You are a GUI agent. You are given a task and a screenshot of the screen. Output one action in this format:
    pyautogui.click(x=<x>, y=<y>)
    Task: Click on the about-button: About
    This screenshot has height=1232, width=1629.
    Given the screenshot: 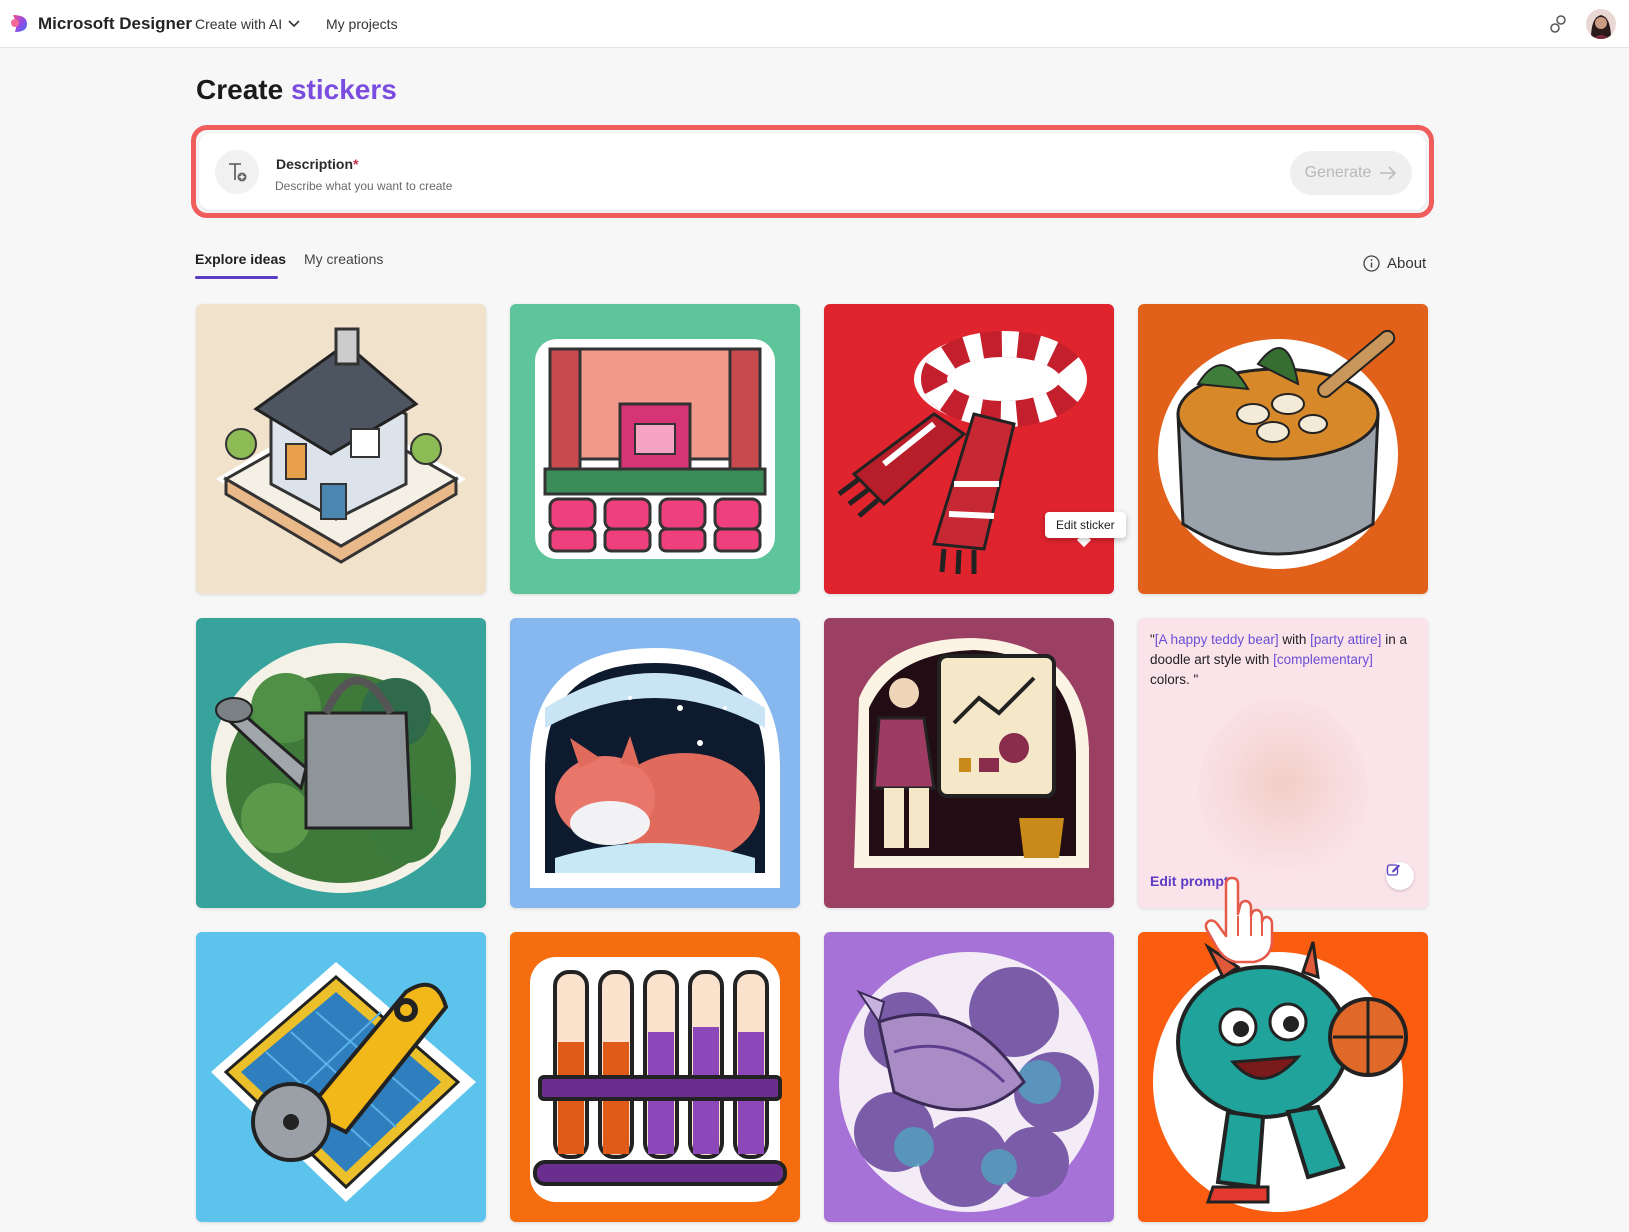 What is the action you would take?
    pyautogui.click(x=1394, y=263)
    